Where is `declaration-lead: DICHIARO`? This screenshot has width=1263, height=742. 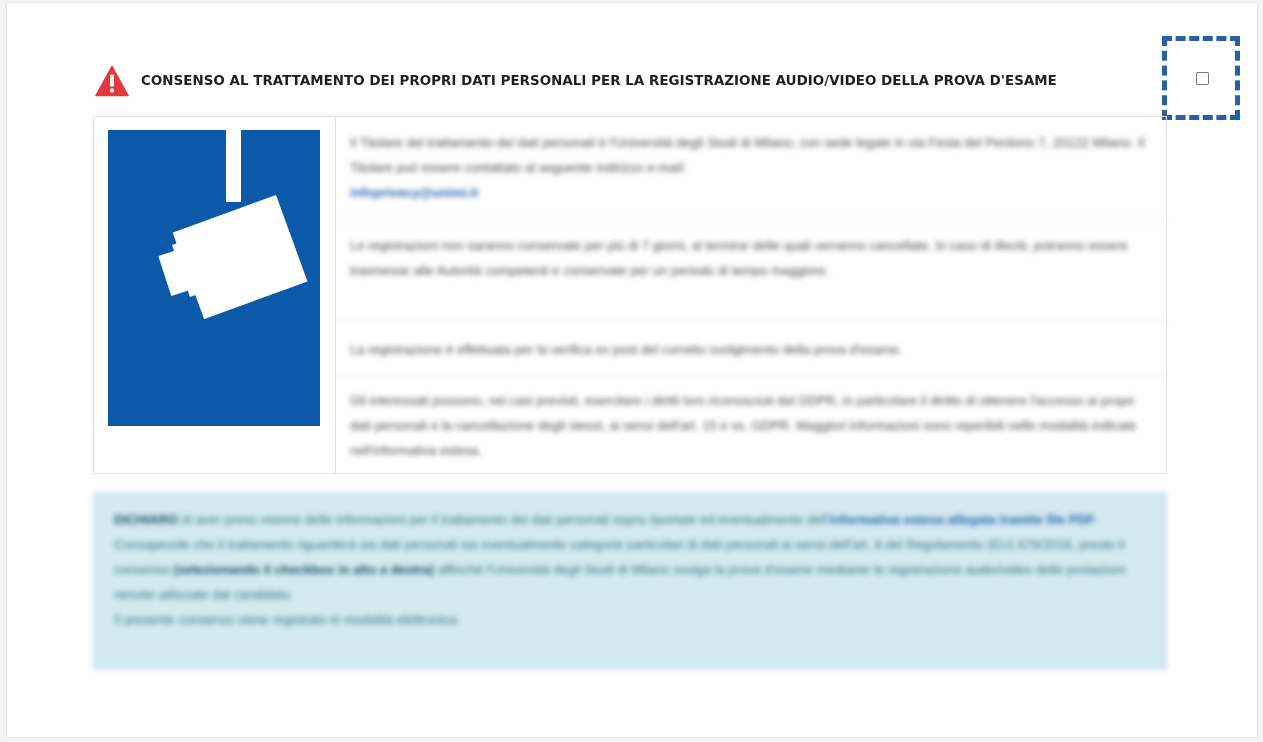 declaration-lead: DICHIARO is located at coordinates (146, 519).